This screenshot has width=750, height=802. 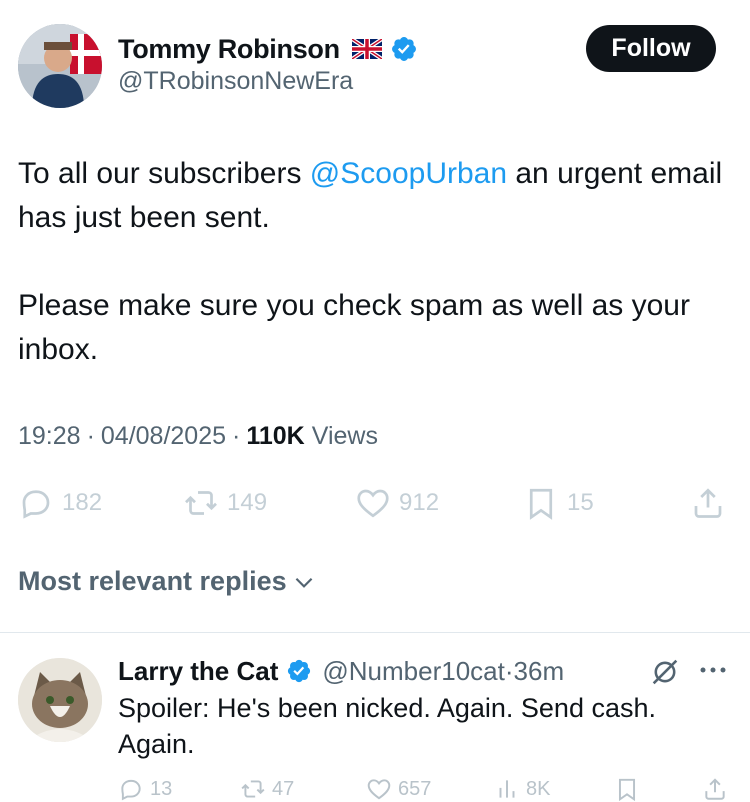 What do you see at coordinates (507, 789) in the screenshot?
I see `views-chart-icon` at bounding box center [507, 789].